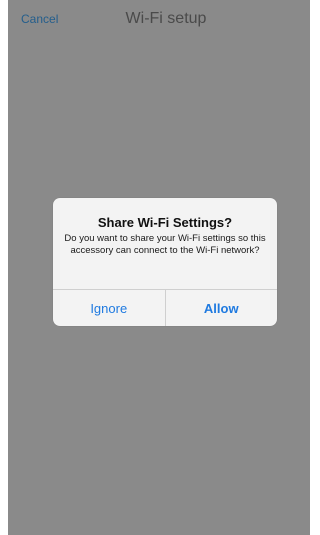 Image resolution: width=320 pixels, height=535 pixels. I want to click on allow-button: Allow, so click(221, 308).